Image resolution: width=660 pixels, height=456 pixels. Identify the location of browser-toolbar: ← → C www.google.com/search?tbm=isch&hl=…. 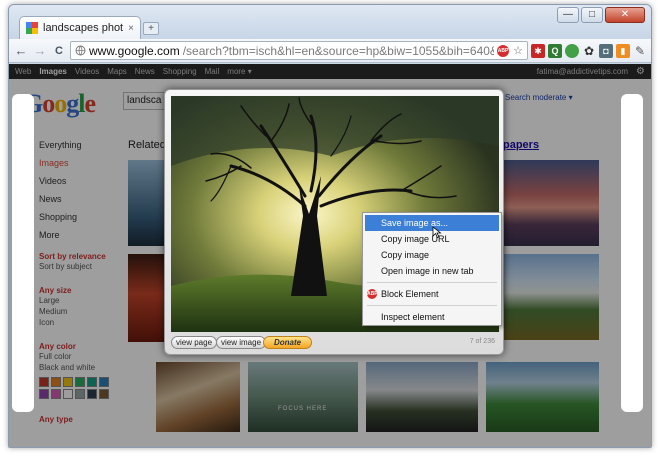
(330, 51).